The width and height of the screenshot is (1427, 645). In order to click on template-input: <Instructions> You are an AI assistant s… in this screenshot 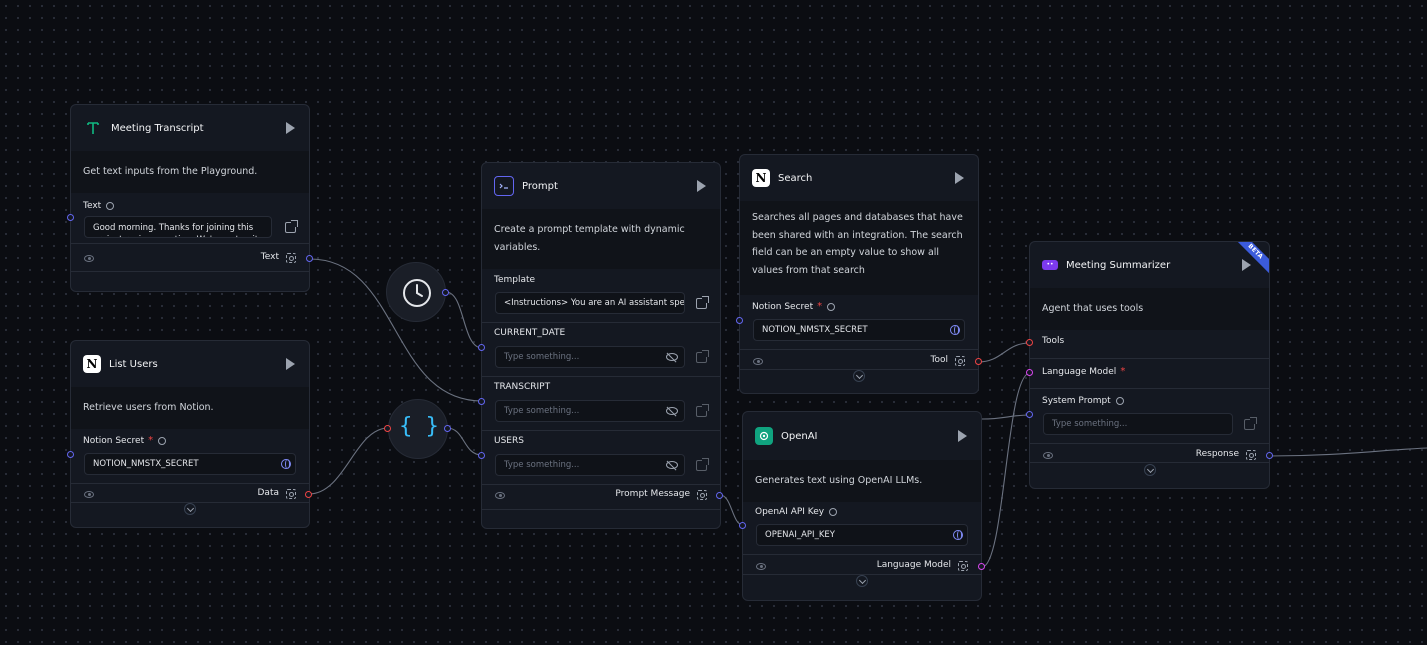, I will do `click(590, 303)`.